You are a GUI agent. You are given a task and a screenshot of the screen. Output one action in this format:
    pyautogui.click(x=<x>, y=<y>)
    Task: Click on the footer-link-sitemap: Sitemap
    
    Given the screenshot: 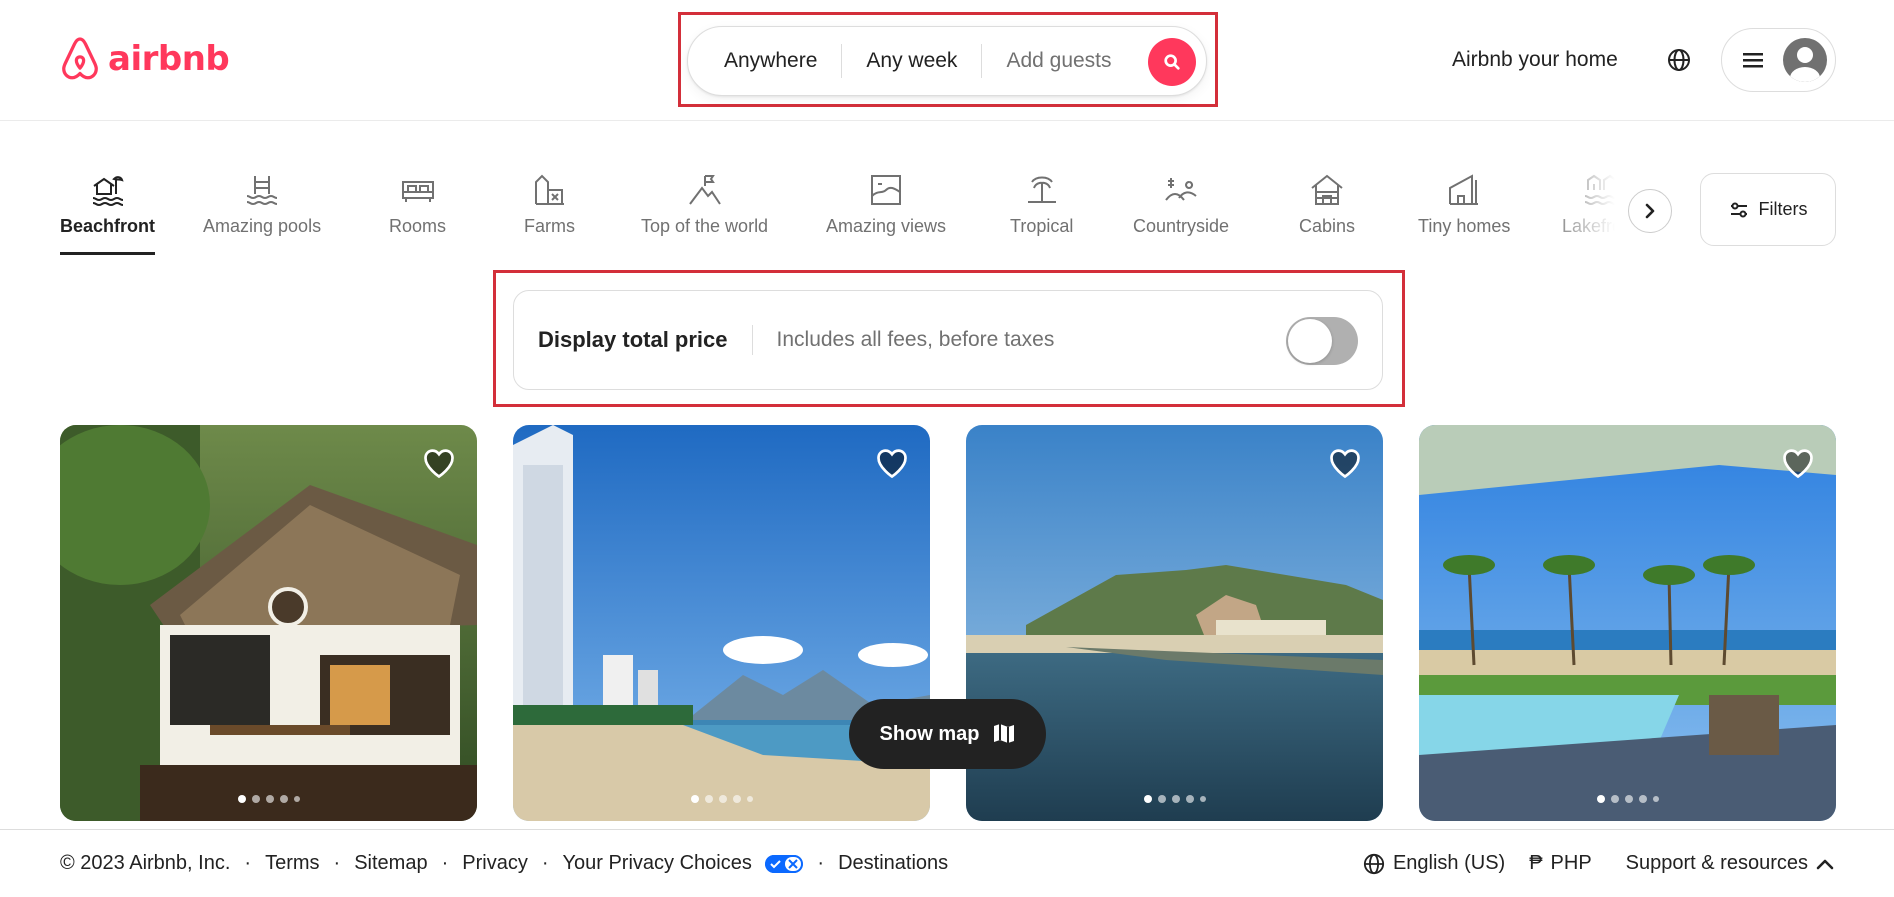 What is the action you would take?
    pyautogui.click(x=390, y=863)
    